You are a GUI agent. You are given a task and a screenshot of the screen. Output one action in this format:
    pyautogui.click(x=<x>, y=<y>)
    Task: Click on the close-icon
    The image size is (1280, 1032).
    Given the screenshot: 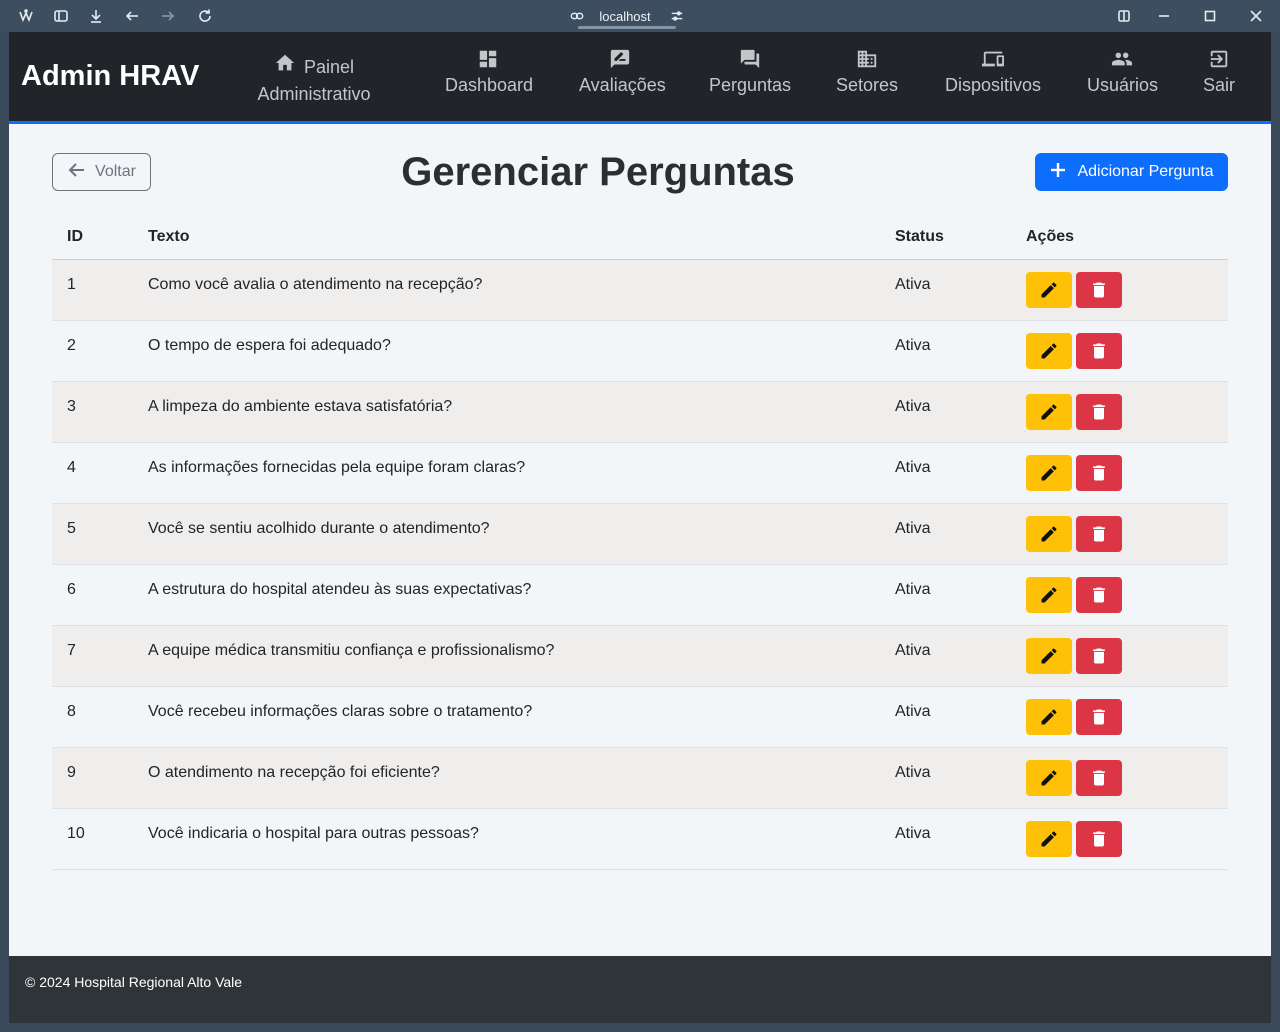 What is the action you would take?
    pyautogui.click(x=1256, y=16)
    